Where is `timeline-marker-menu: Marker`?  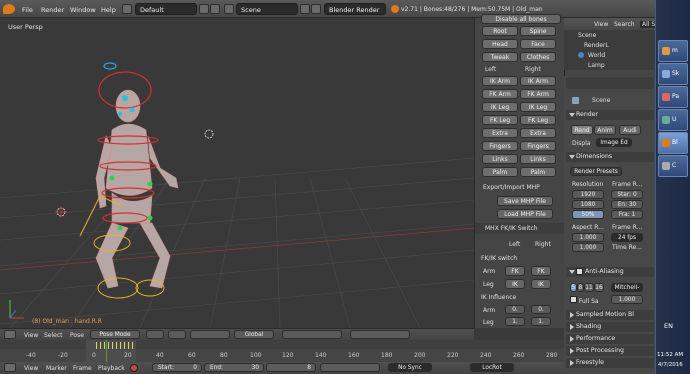
timeline-marker-menu: Marker is located at coordinates (56, 368).